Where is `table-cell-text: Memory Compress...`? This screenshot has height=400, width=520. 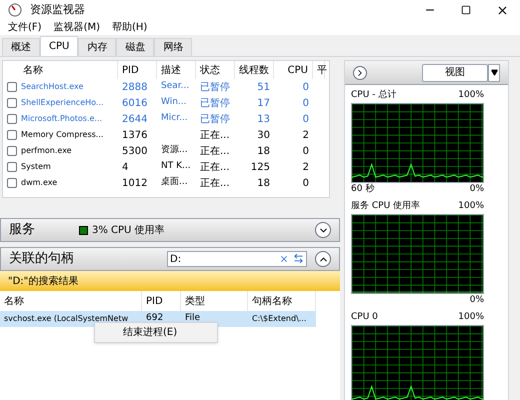
table-cell-text: Memory Compress... is located at coordinates (62, 135).